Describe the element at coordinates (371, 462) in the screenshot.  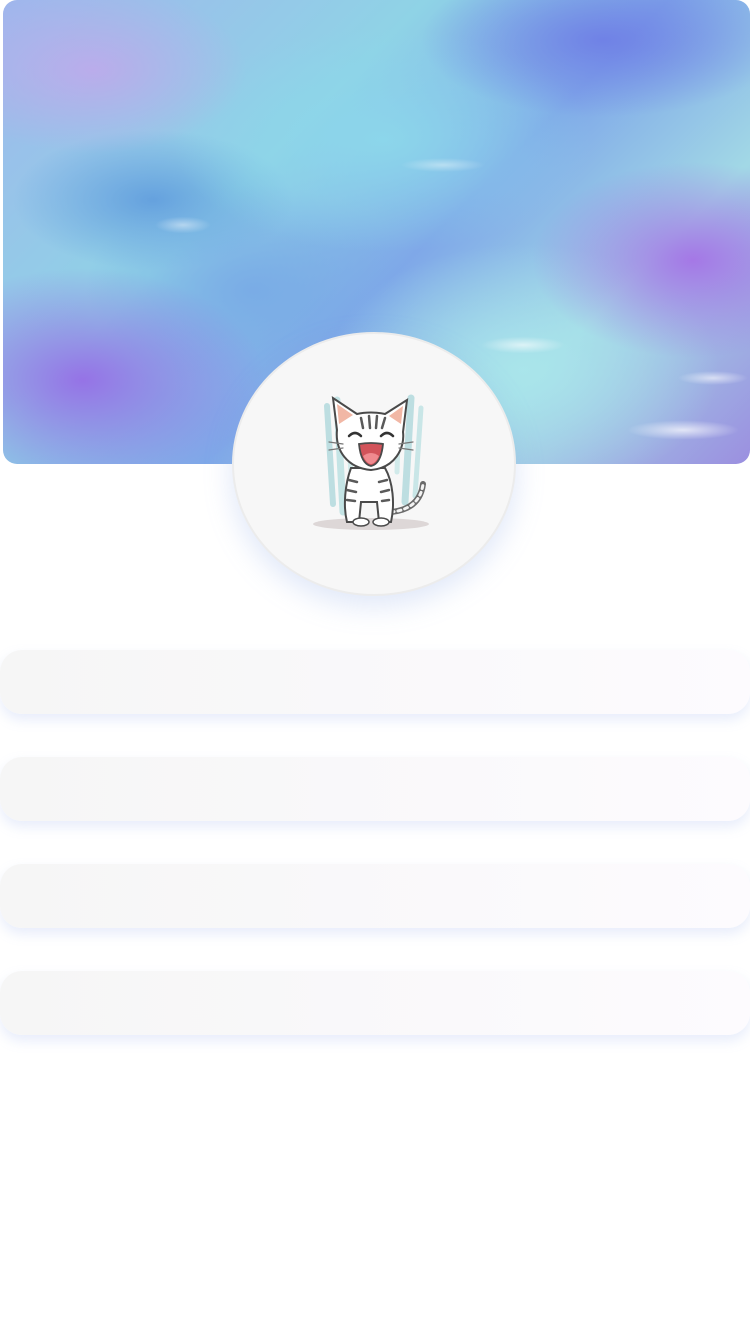
I see `singing-kitten-icon` at that location.